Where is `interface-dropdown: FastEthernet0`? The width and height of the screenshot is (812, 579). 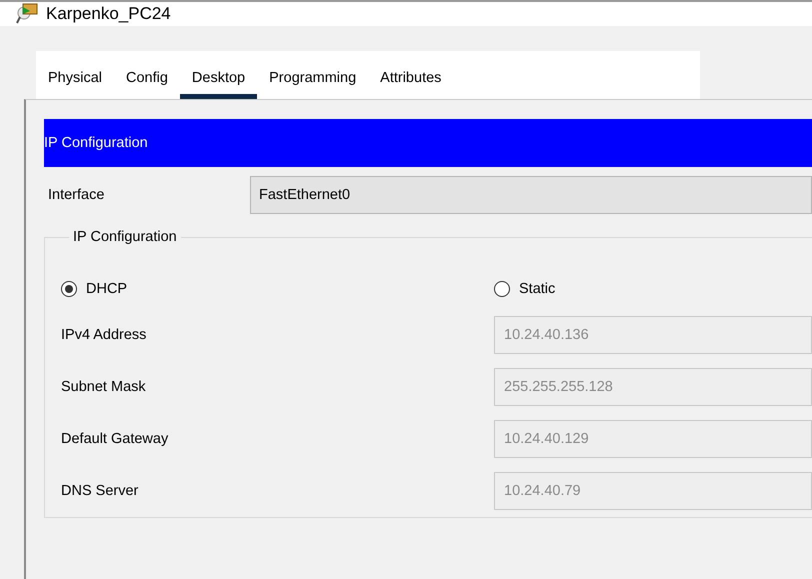 interface-dropdown: FastEthernet0 is located at coordinates (531, 195).